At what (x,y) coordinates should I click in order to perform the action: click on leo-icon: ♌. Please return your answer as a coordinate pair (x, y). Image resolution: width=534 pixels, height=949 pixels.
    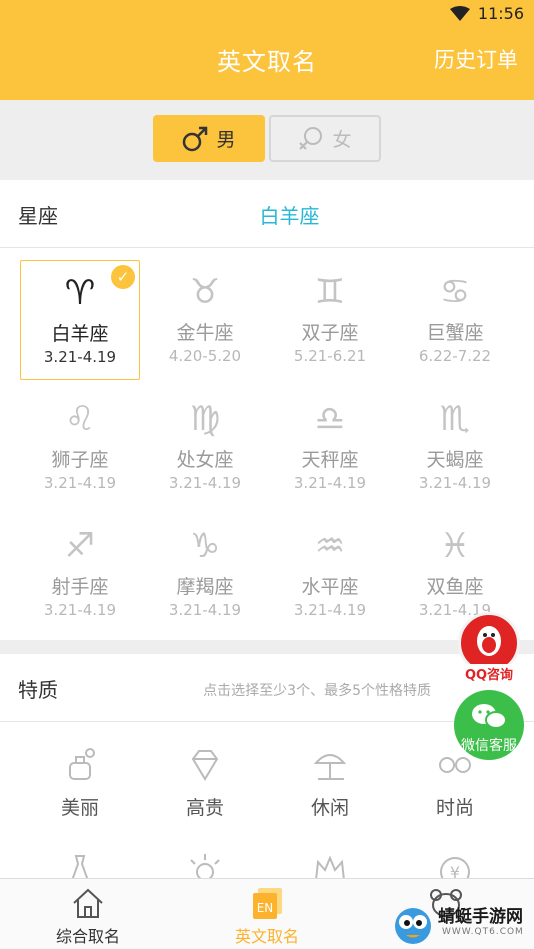
    Looking at the image, I should click on (80, 419).